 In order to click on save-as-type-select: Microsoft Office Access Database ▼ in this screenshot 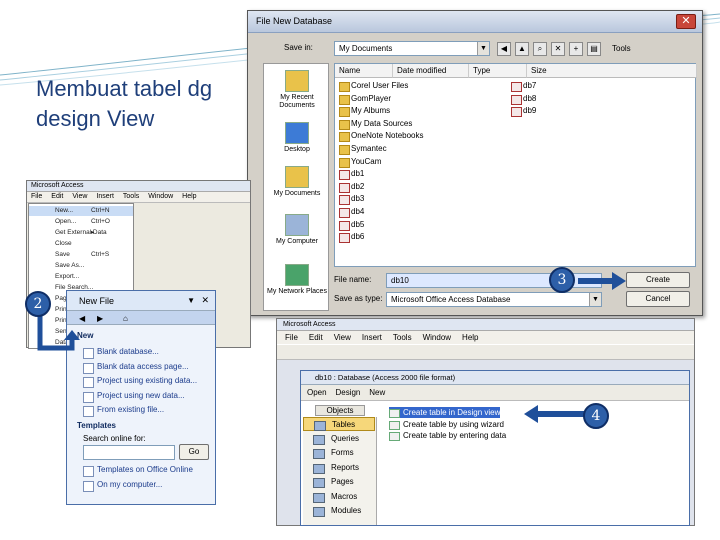, I will do `click(494, 299)`.